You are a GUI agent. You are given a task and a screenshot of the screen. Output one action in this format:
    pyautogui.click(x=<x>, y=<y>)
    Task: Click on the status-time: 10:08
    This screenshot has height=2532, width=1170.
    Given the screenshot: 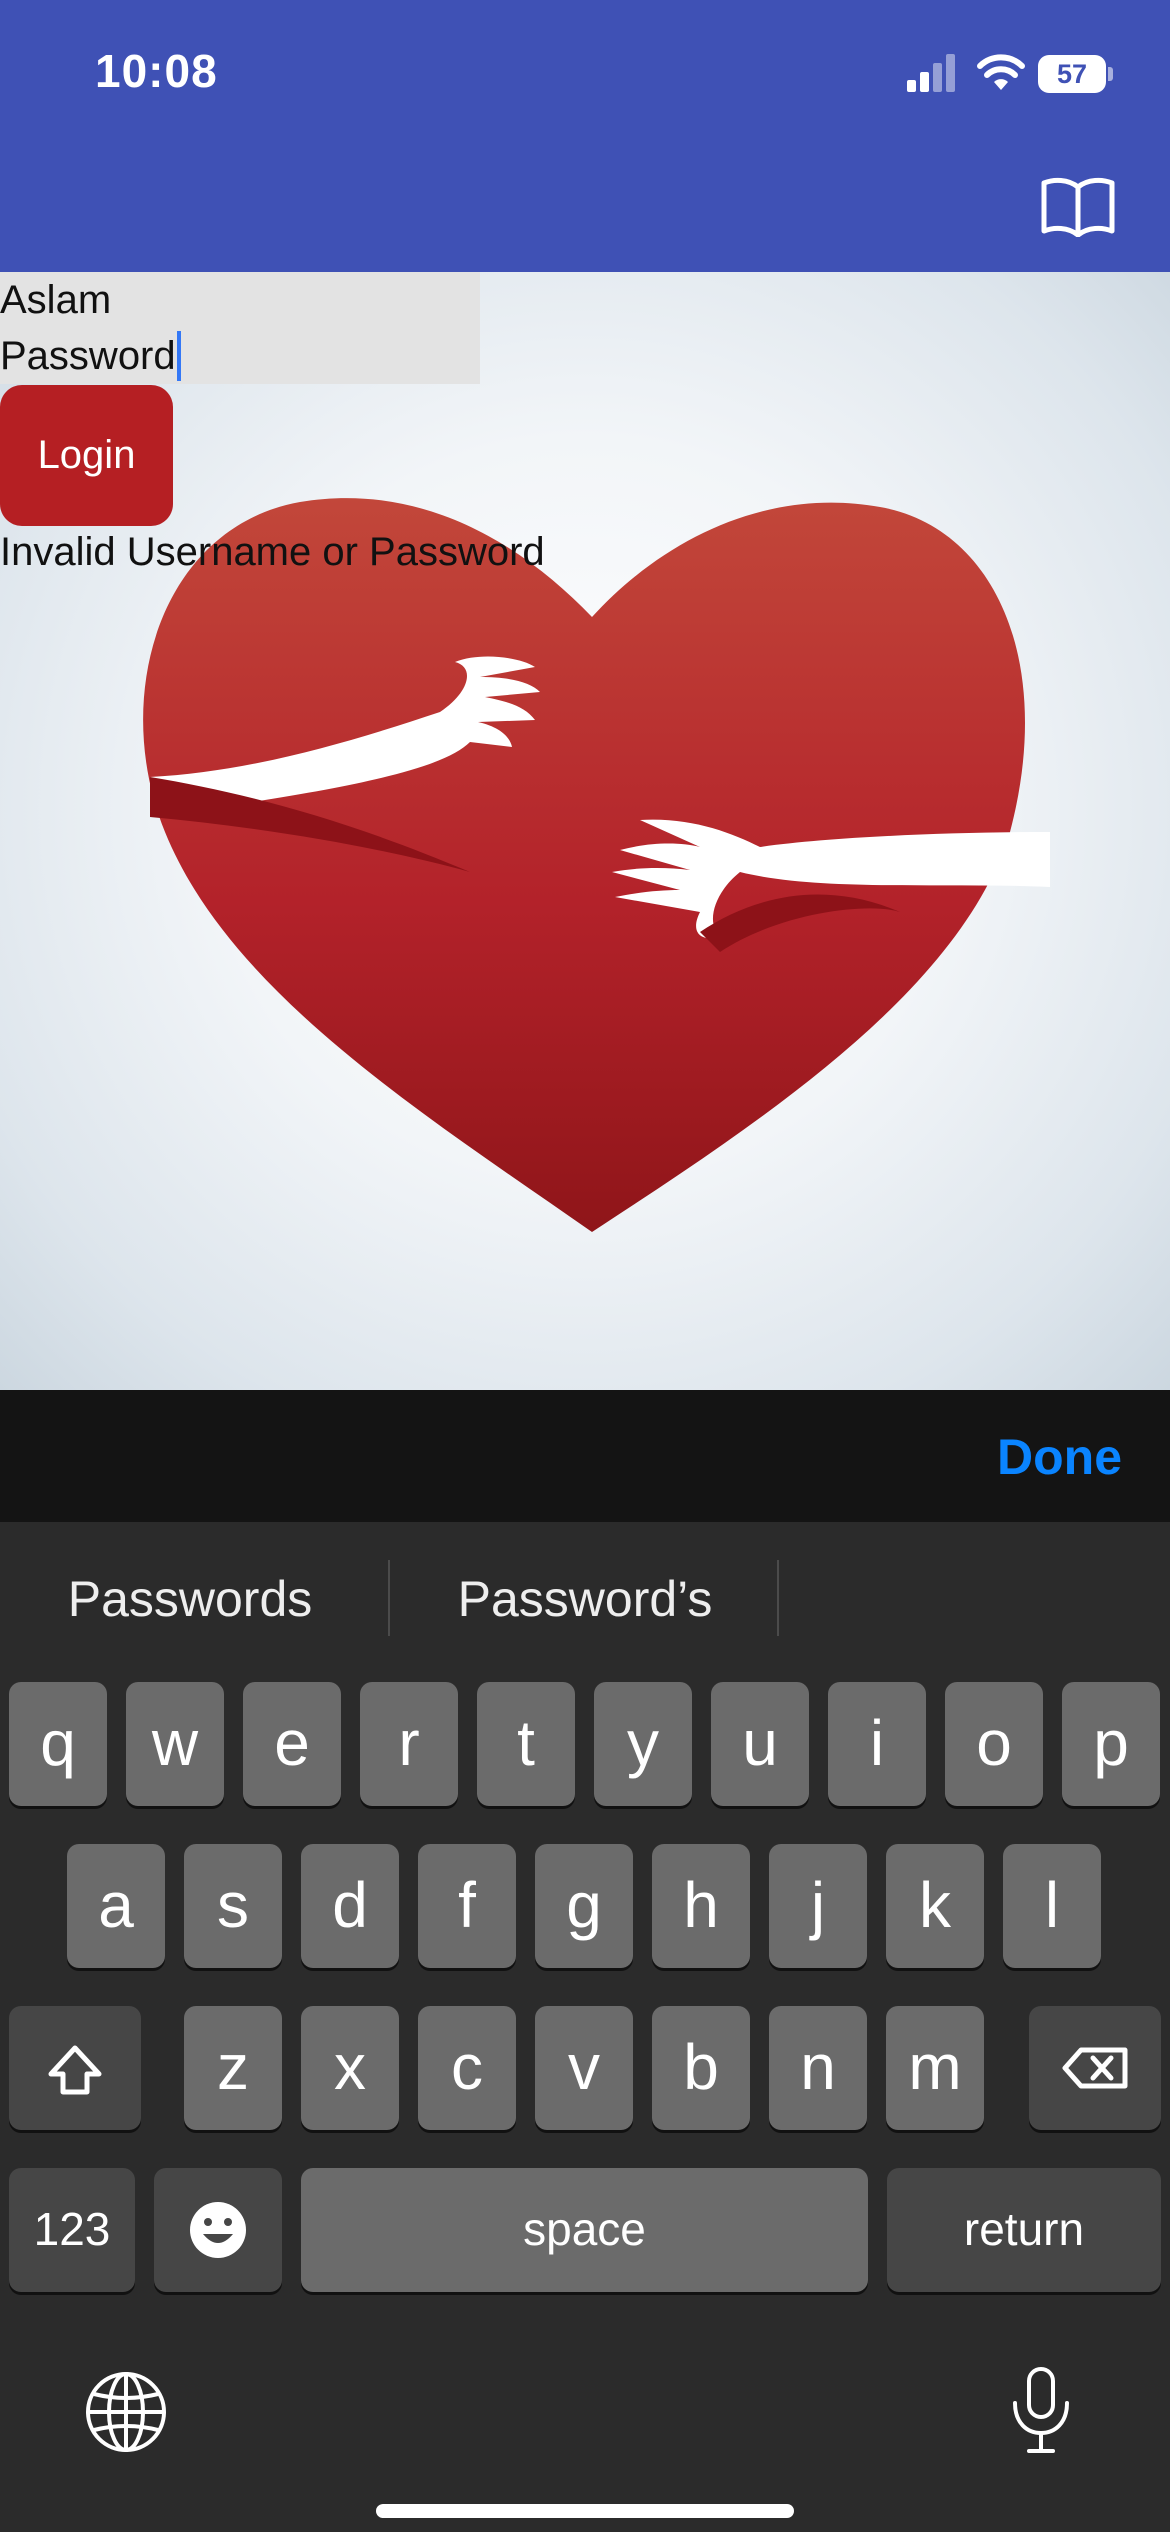 What is the action you would take?
    pyautogui.click(x=156, y=71)
    